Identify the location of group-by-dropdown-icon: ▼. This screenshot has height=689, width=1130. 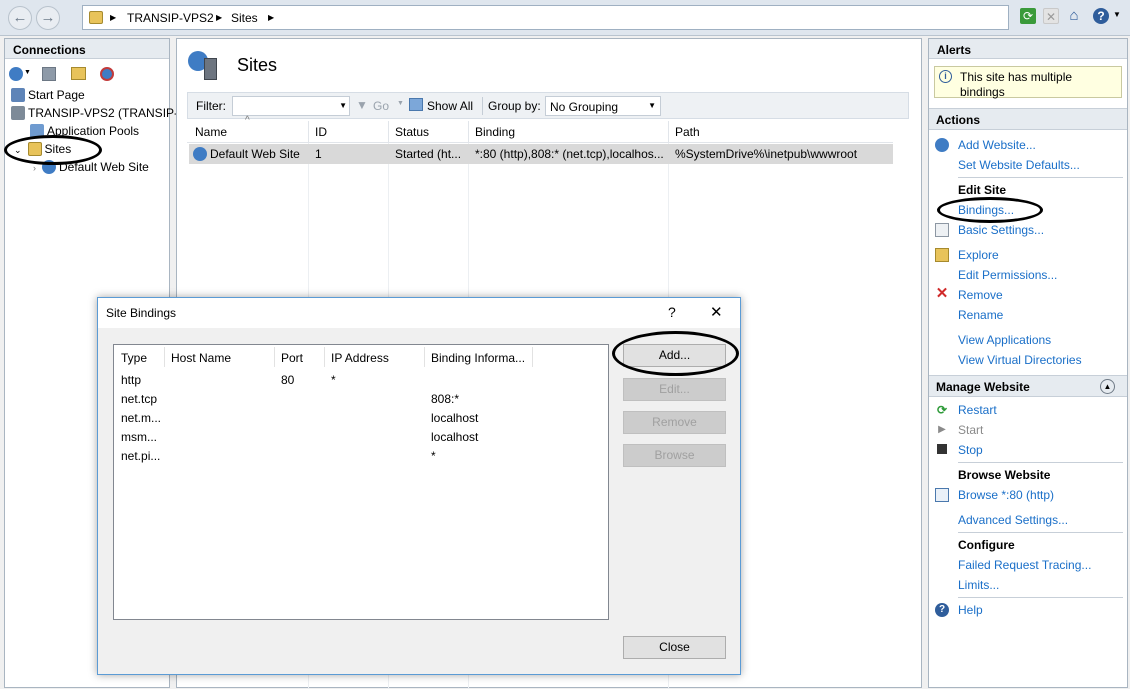
(652, 105).